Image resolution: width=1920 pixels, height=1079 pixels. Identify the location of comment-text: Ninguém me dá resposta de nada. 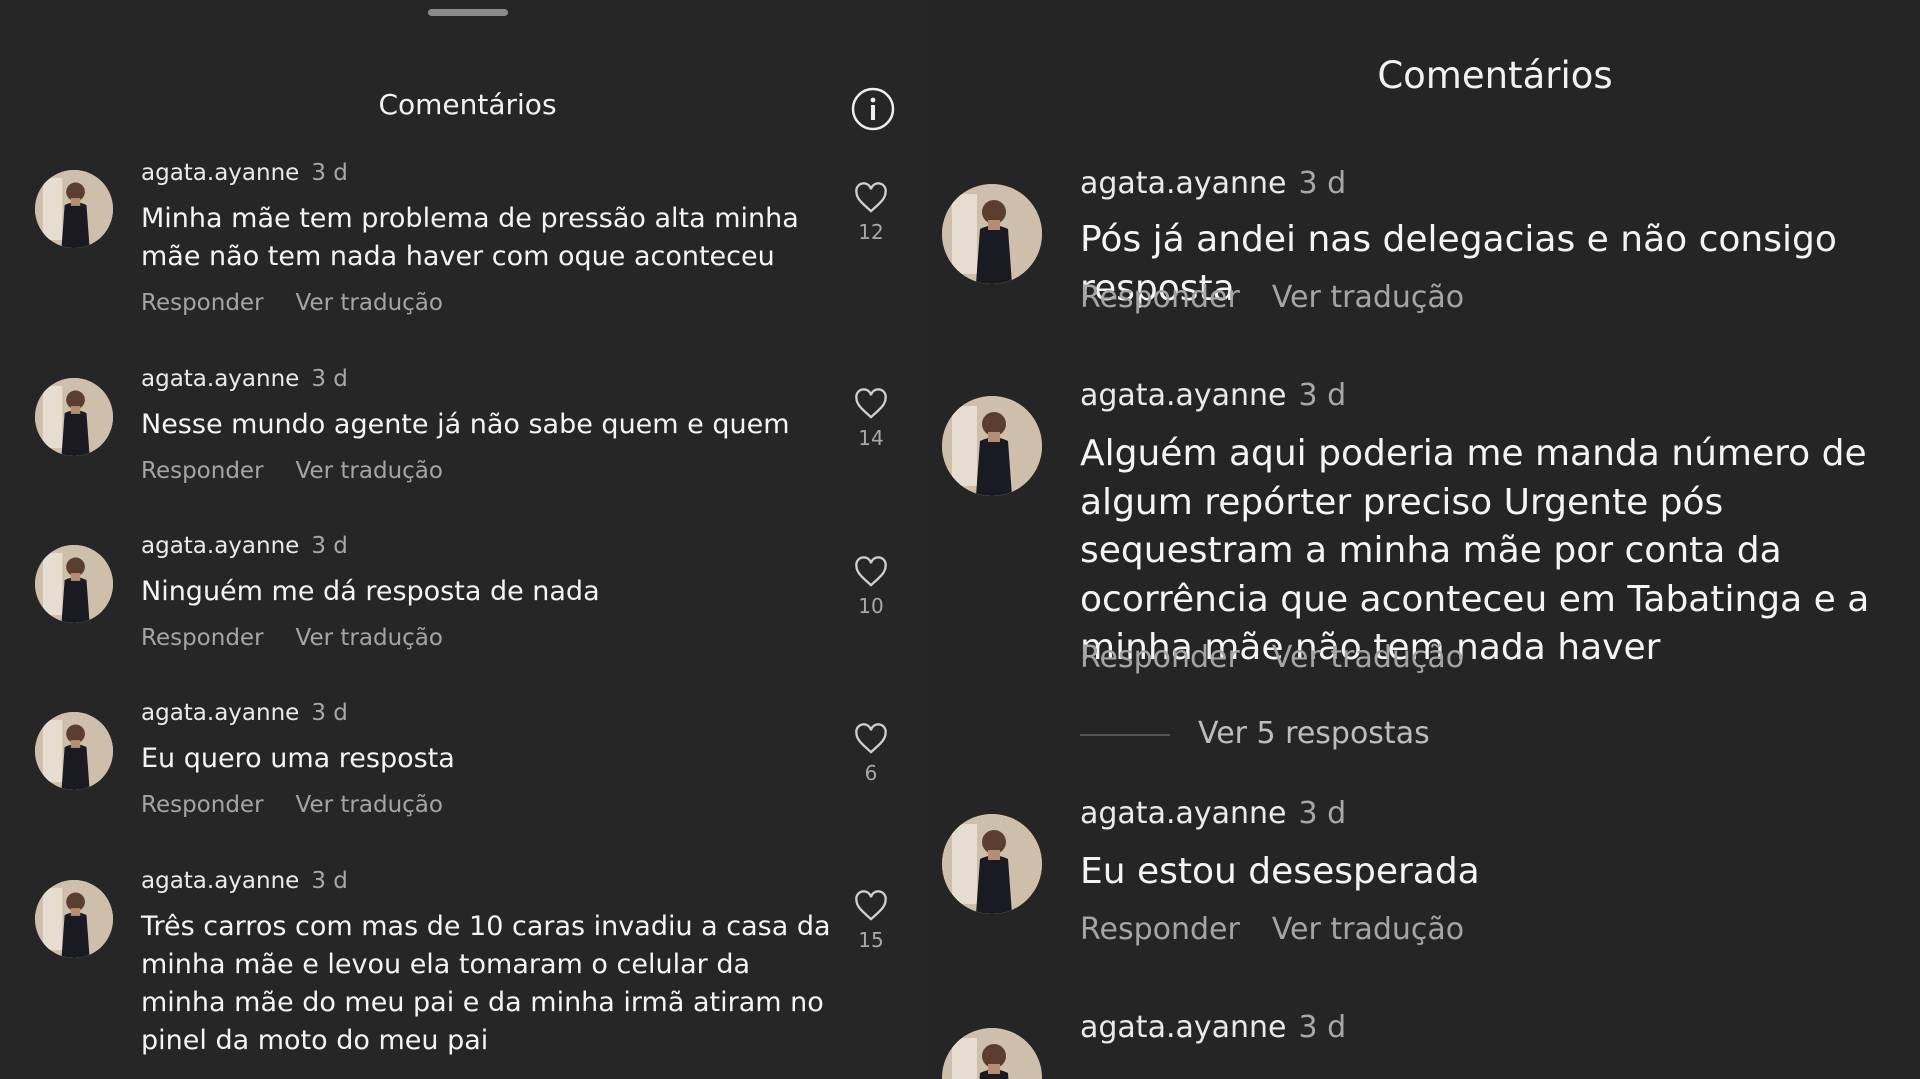
(370, 591).